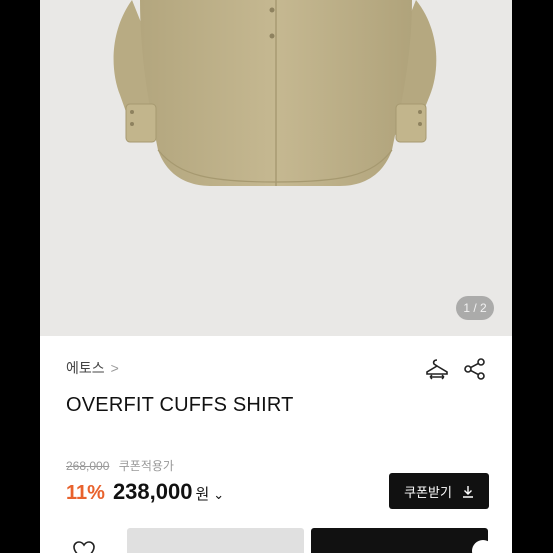 Image resolution: width=553 pixels, height=553 pixels. I want to click on chevron-down-icon: ⌄, so click(219, 494).